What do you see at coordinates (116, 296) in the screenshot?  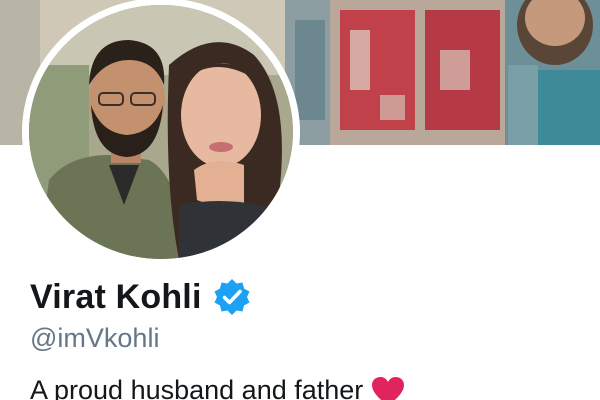 I see `display-name: Virat Kohli` at bounding box center [116, 296].